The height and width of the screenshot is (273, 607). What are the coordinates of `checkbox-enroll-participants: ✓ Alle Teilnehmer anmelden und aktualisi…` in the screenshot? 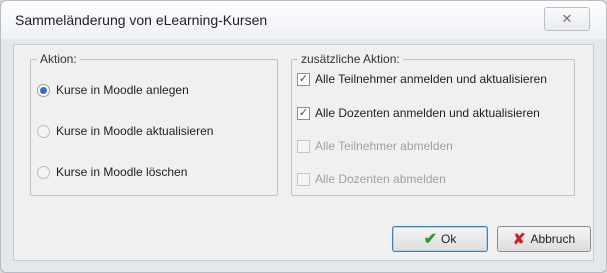 It's located at (422, 79).